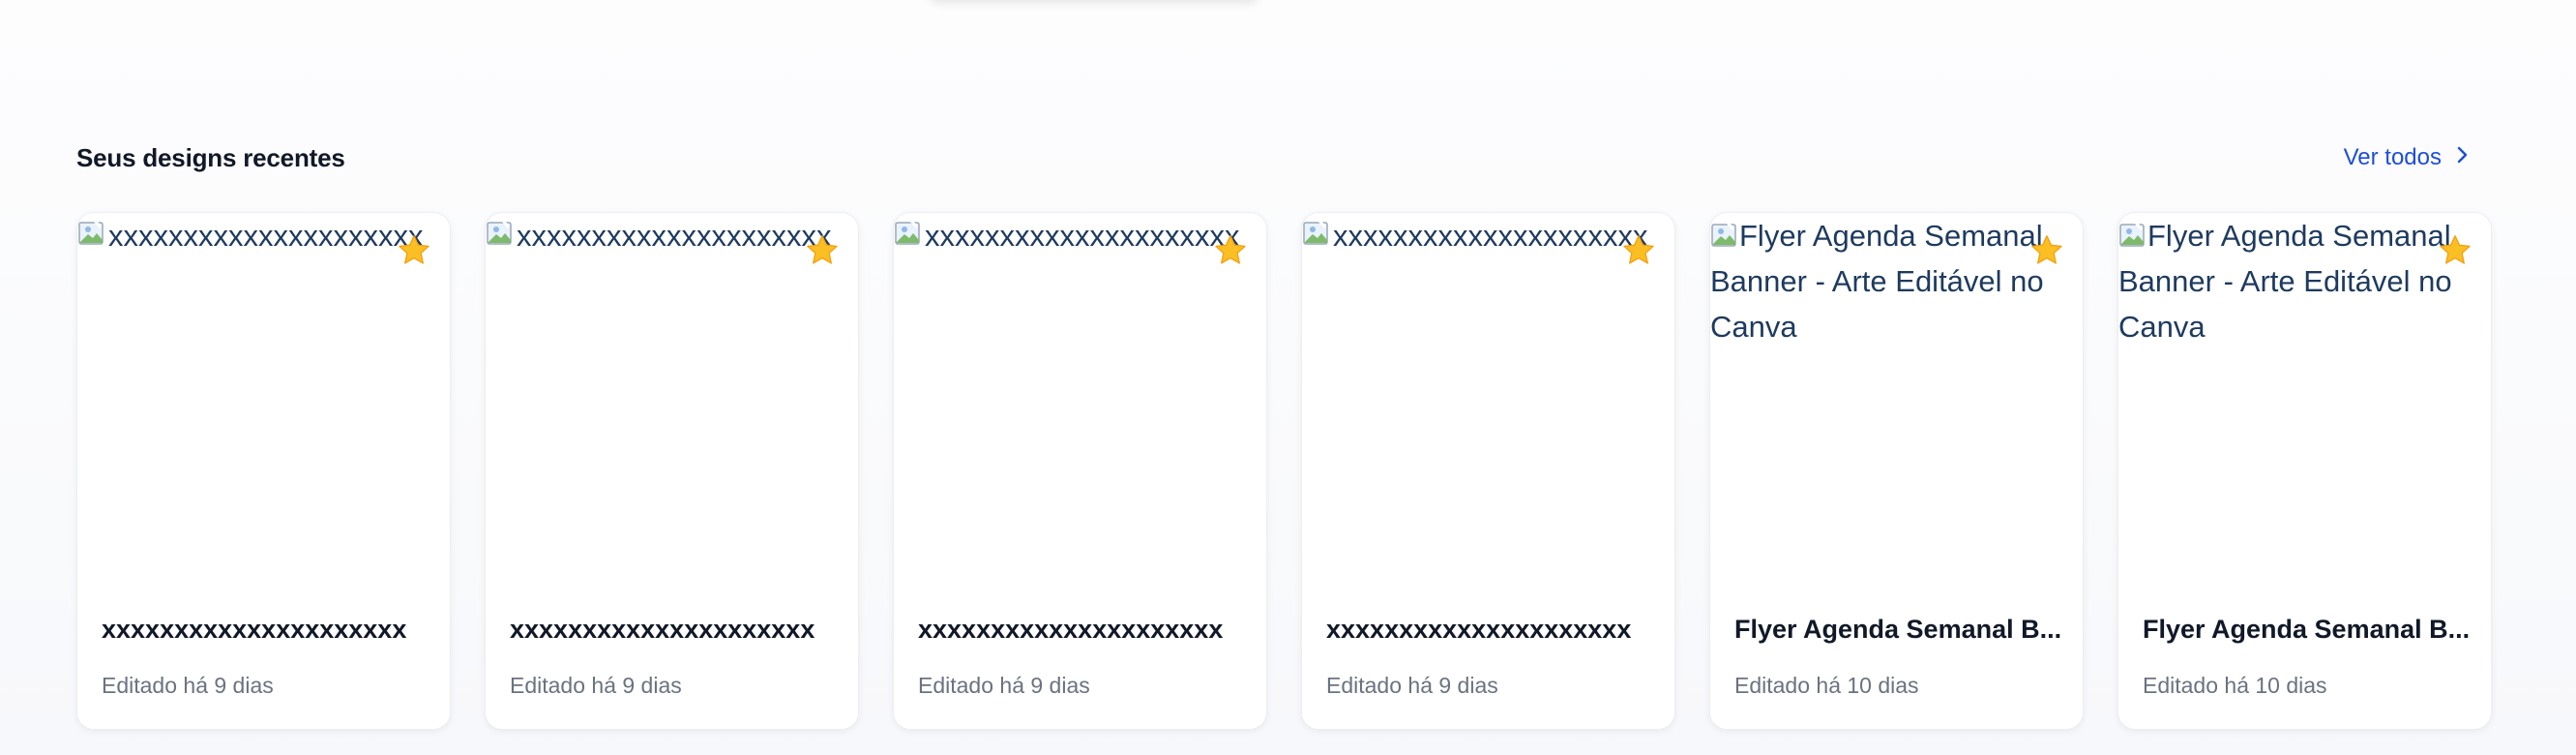  What do you see at coordinates (211, 157) in the screenshot?
I see `section-title: Seus designs recentes` at bounding box center [211, 157].